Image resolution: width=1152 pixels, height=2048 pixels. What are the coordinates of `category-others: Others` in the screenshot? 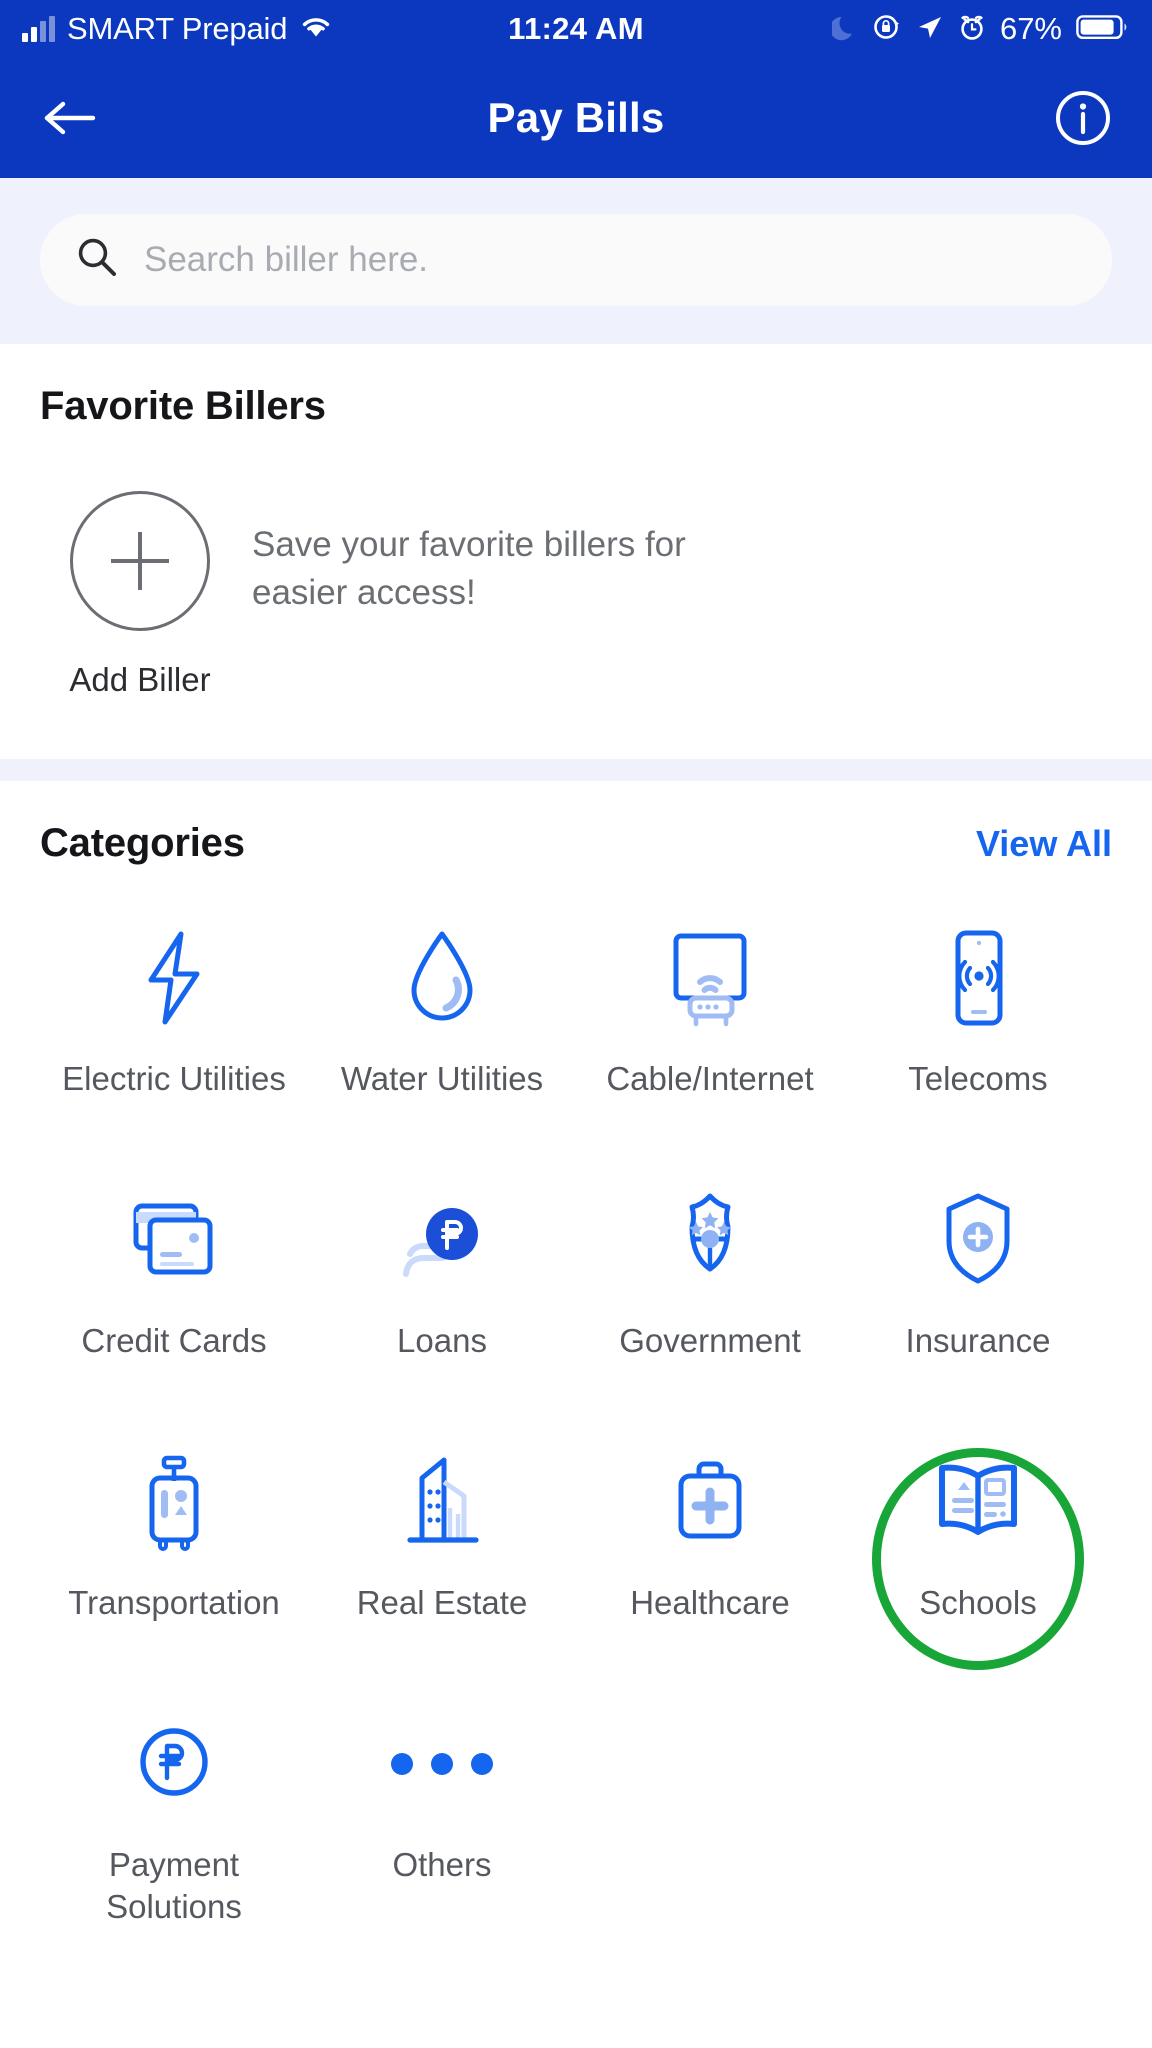 It's located at (442, 1821).